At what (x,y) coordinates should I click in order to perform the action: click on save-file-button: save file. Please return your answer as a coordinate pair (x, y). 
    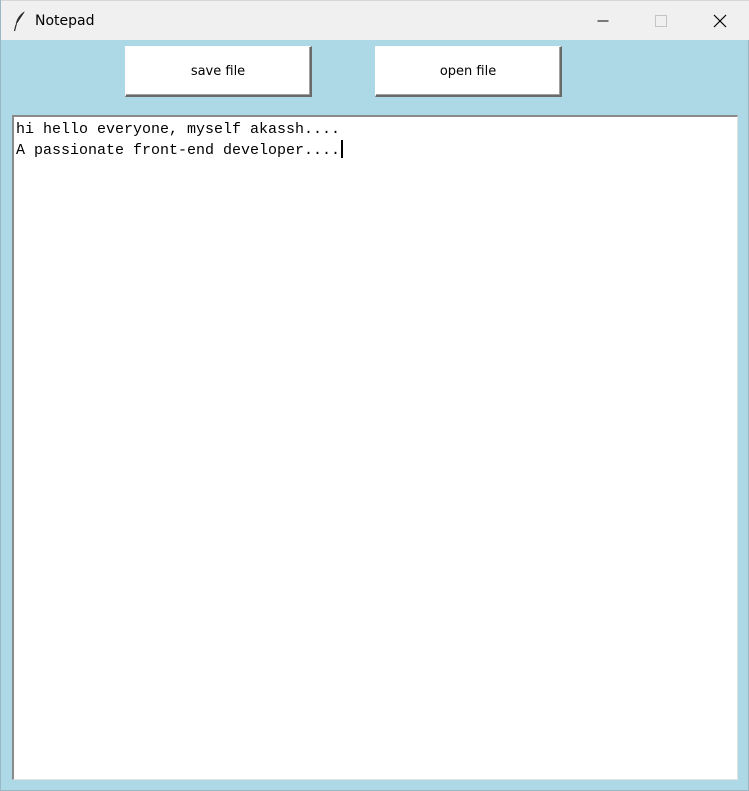
    Looking at the image, I should click on (218, 71).